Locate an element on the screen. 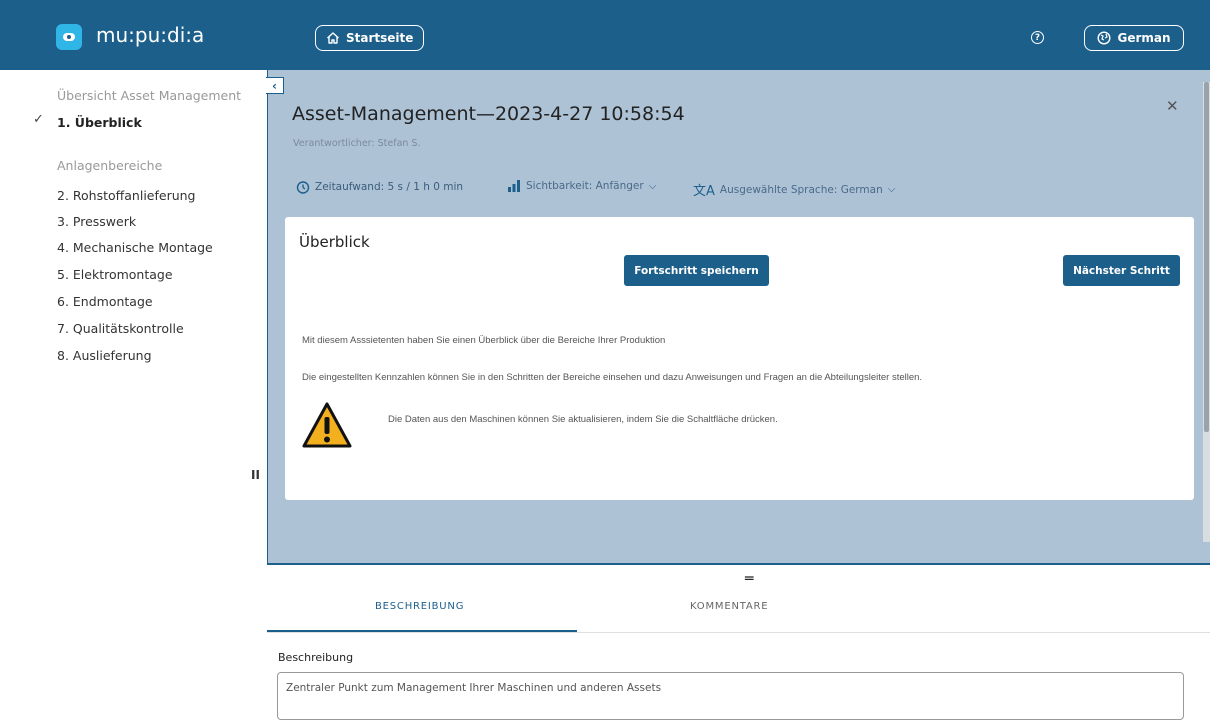  check-icon: ✓ is located at coordinates (38, 119).